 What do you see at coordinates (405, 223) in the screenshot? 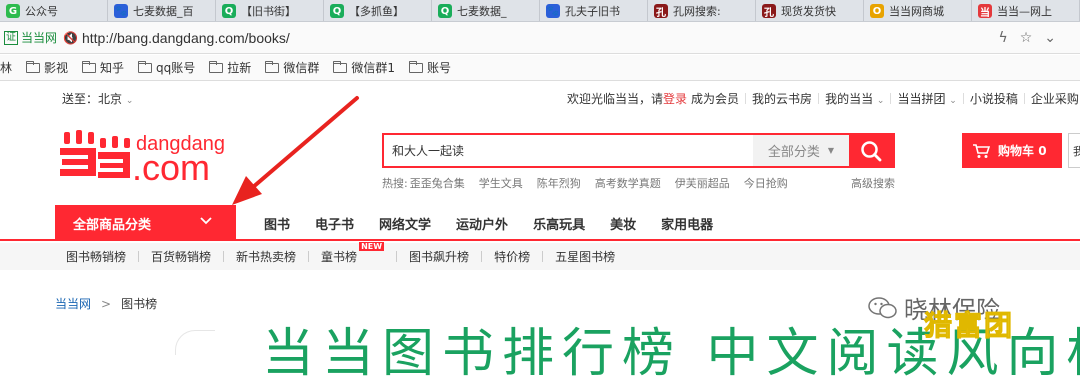
I see `nav-web-literature: 网络文学` at bounding box center [405, 223].